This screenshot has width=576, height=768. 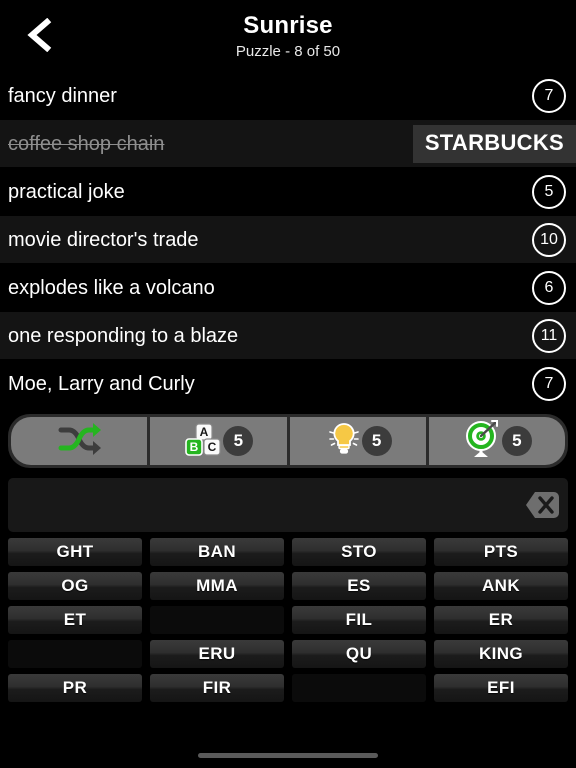 I want to click on letter-tile: GHT, so click(x=75, y=552).